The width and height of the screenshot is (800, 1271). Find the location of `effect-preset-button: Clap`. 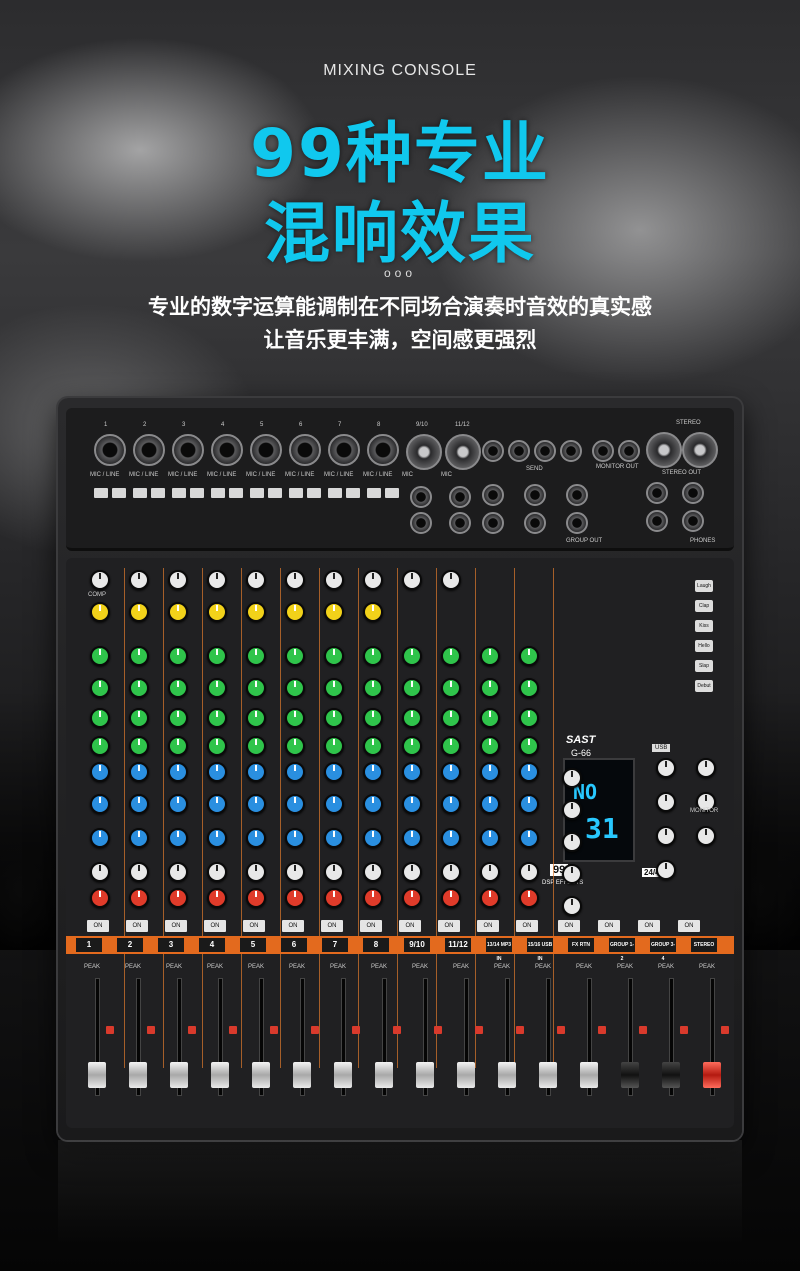

effect-preset-button: Clap is located at coordinates (704, 606).